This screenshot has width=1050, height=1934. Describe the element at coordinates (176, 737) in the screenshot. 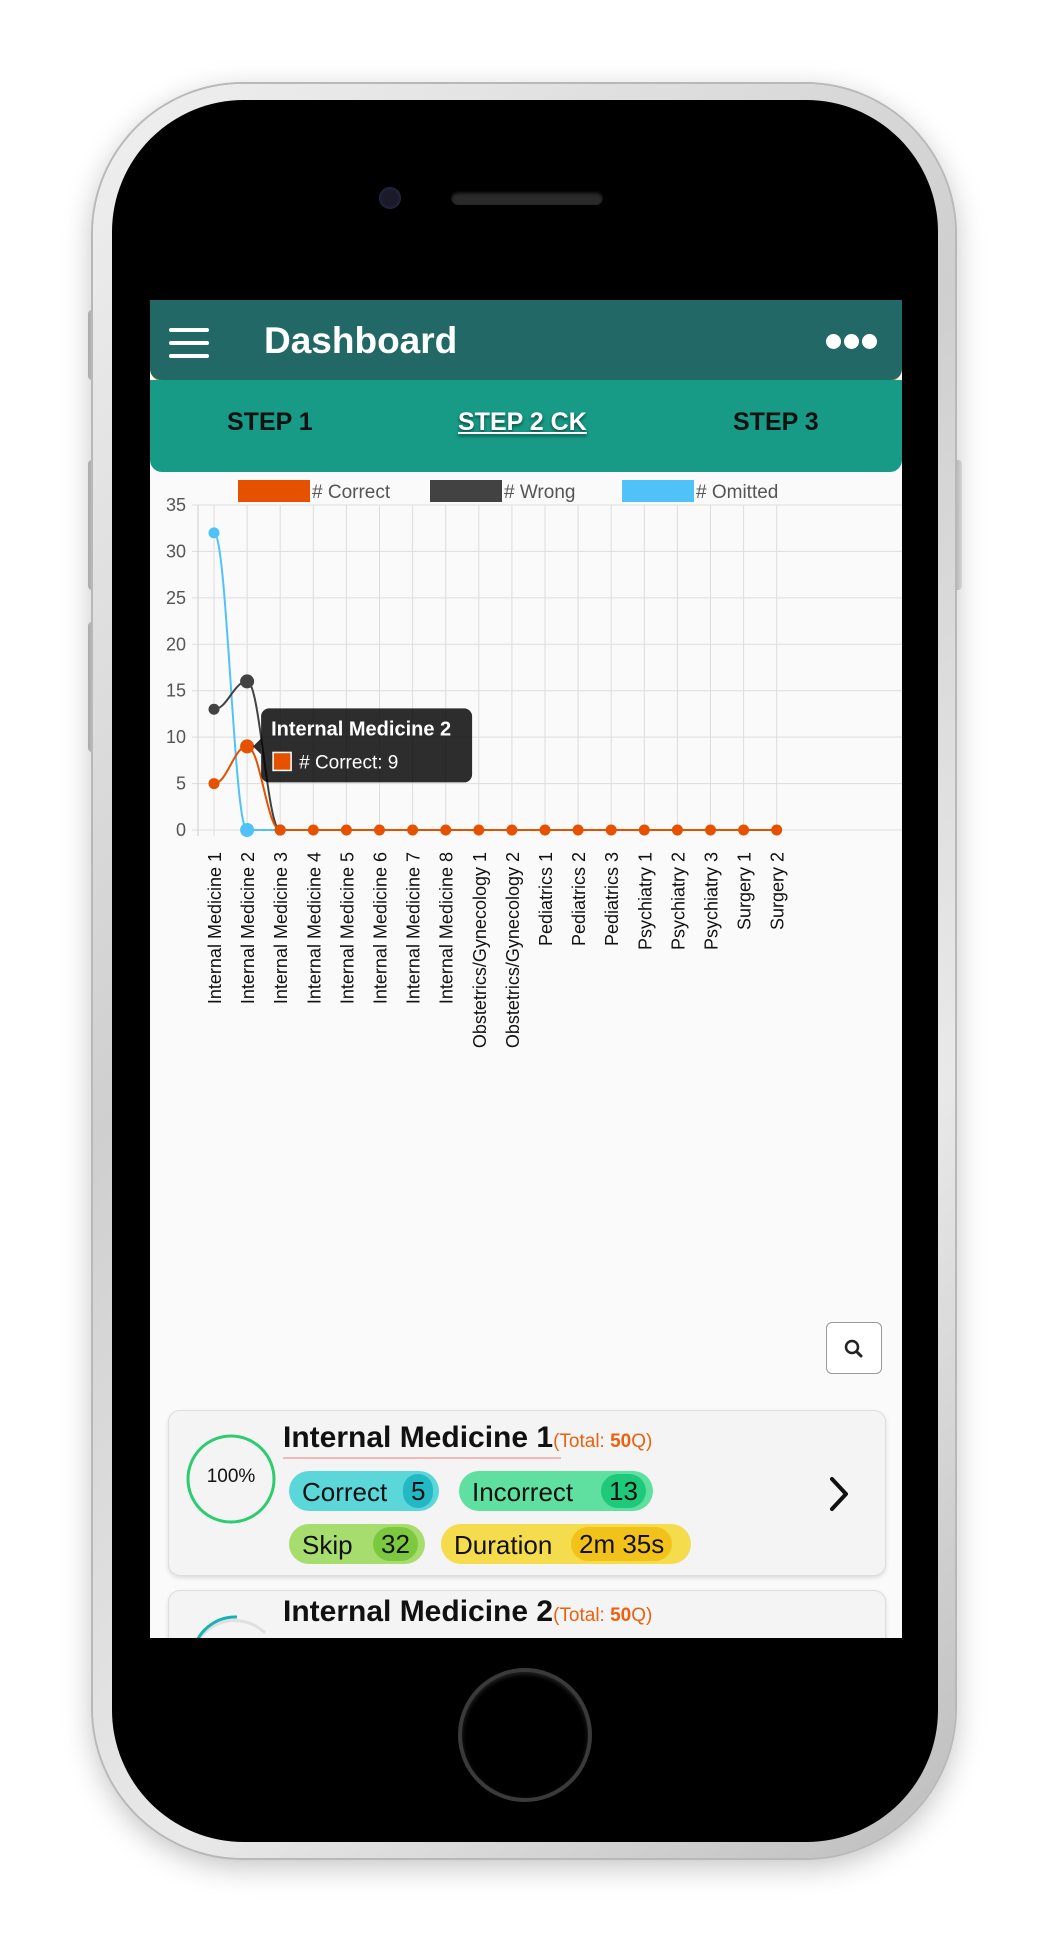

I see `y-tick-label: 10` at that location.